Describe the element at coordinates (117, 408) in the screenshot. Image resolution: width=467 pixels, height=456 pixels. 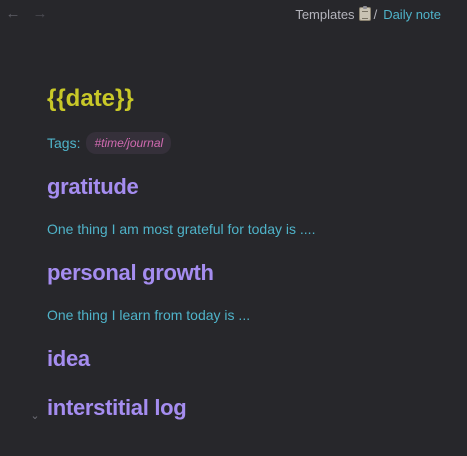
I see `heading-interstitial-log: interstitial log` at that location.